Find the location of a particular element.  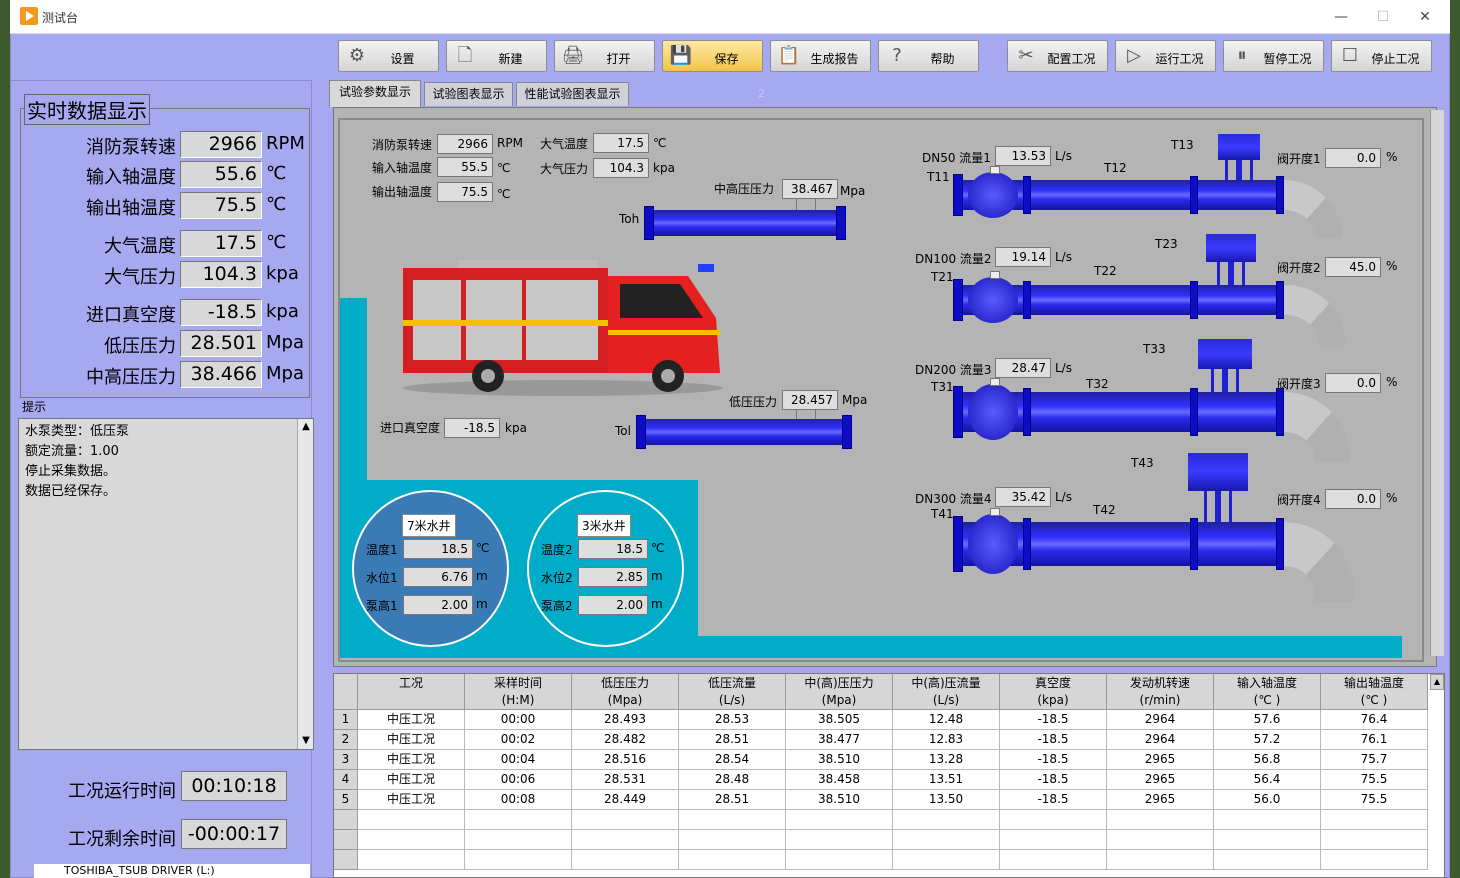

table-cell: 28.449 is located at coordinates (625, 800).